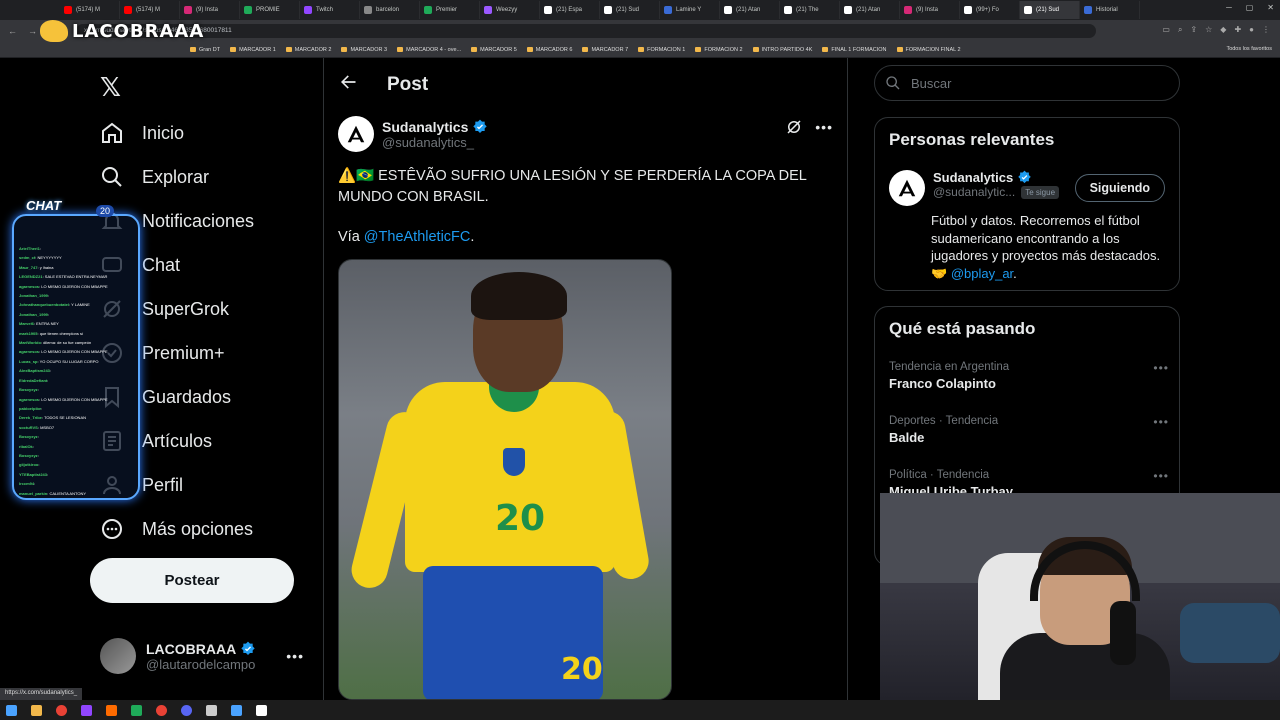 The height and width of the screenshot is (720, 1280). What do you see at coordinates (36, 710) in the screenshot?
I see `file-explorer-icon` at bounding box center [36, 710].